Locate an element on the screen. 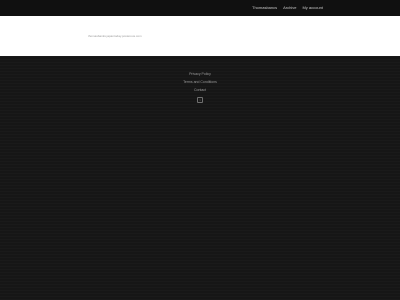 This screenshot has height=300, width=400. site-tagline: thomasbanks.japantoday.posterous.com is located at coordinates (115, 36).